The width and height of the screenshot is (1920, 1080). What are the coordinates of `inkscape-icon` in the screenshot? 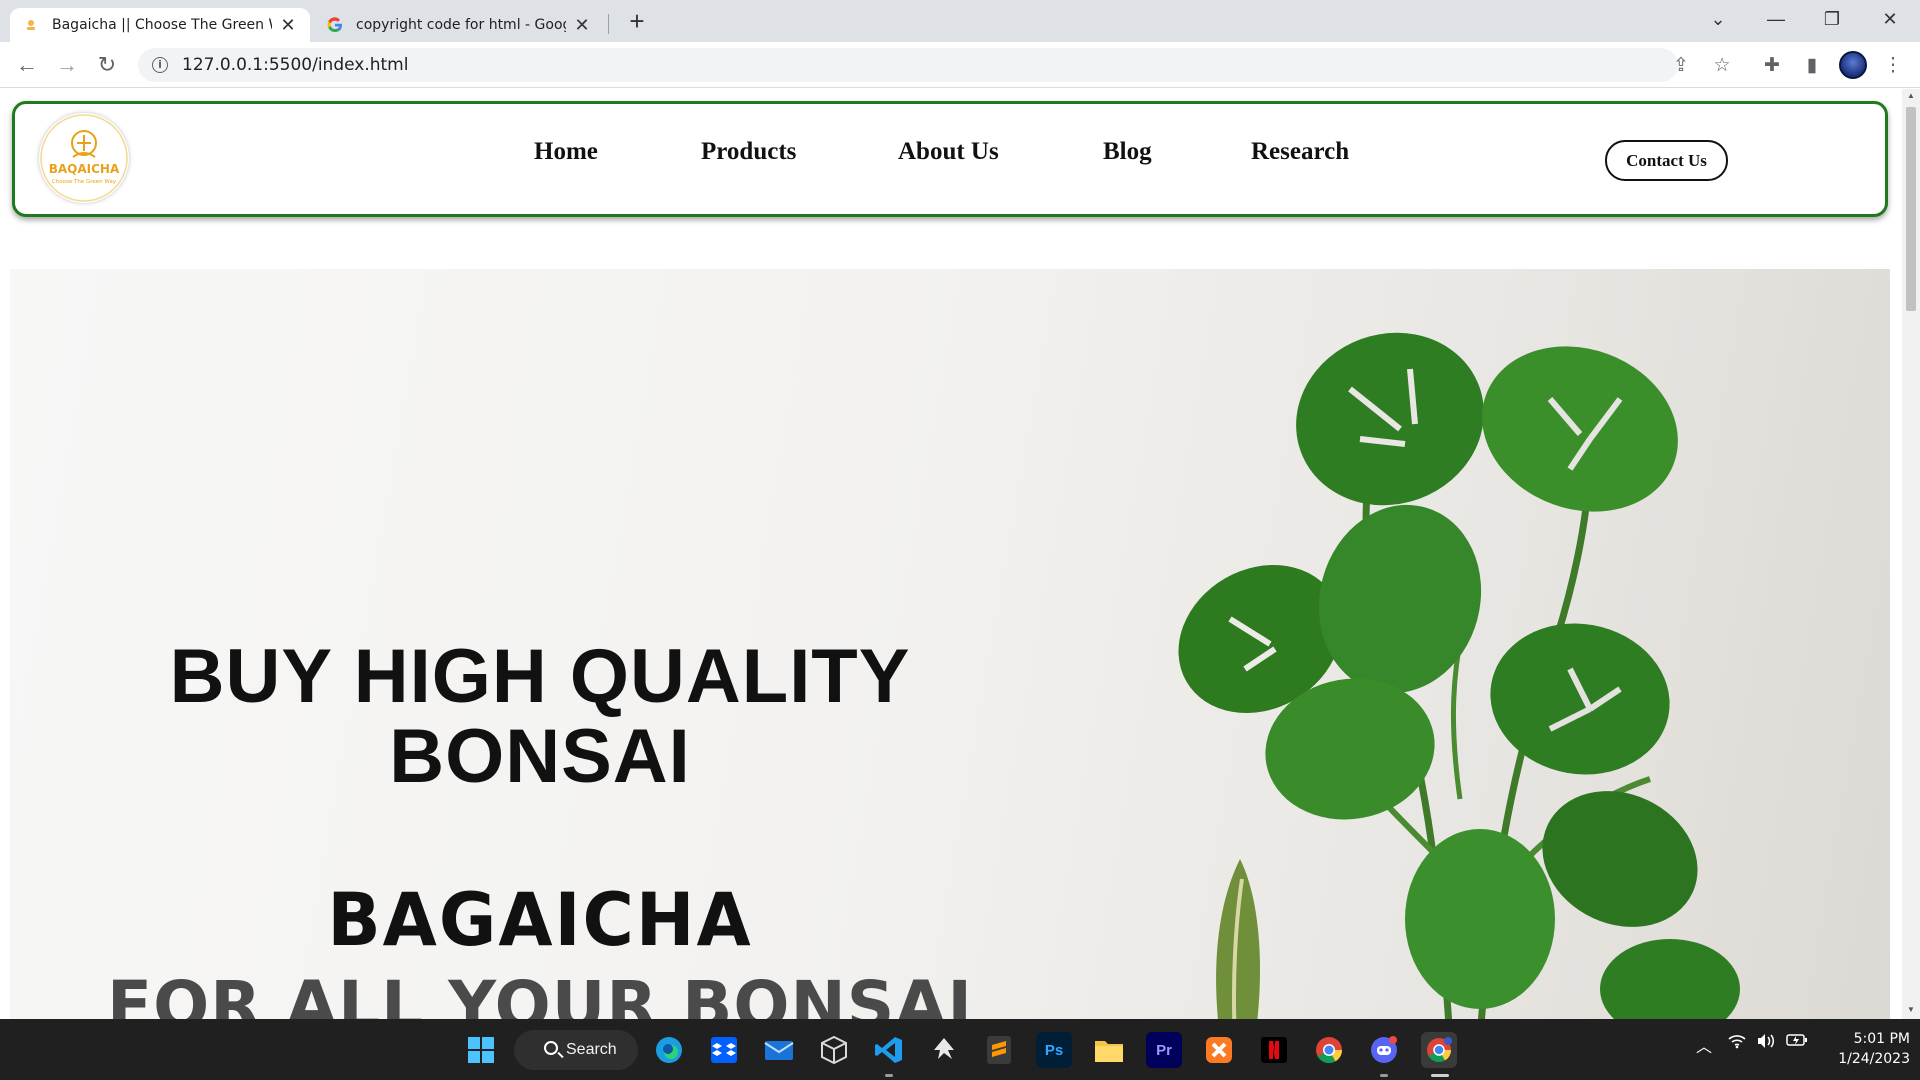 It's located at (944, 1050).